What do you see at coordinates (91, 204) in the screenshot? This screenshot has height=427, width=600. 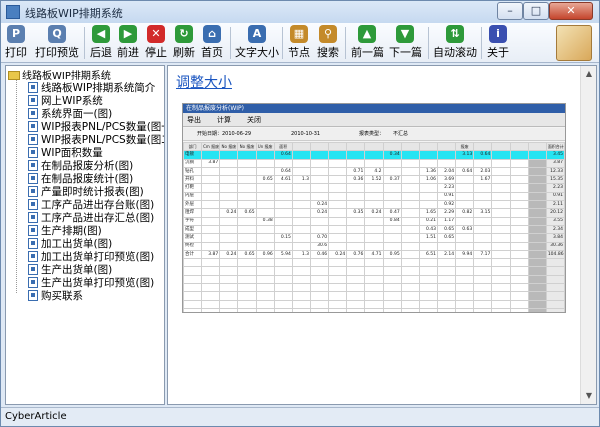 I see `tree-item: 工序产品进出存台账(图)` at bounding box center [91, 204].